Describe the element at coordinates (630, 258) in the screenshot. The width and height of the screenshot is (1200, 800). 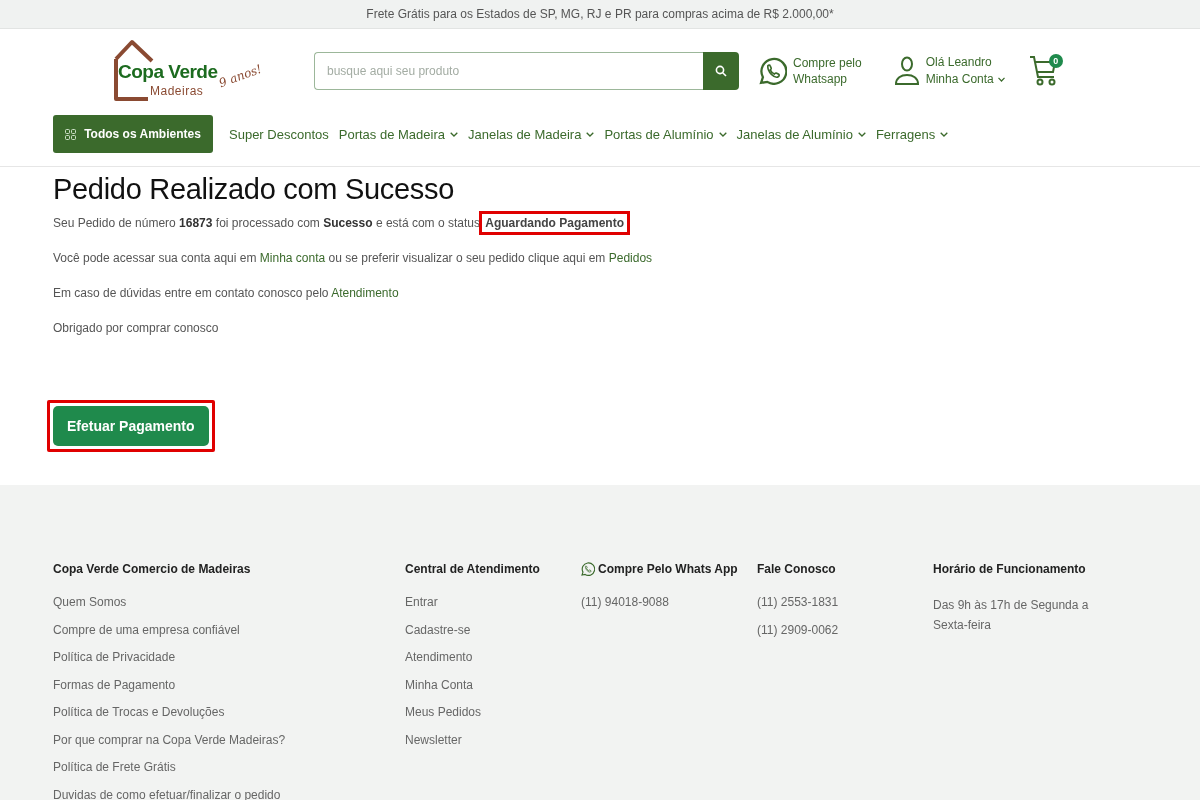
I see `text-link: Pedidos` at that location.